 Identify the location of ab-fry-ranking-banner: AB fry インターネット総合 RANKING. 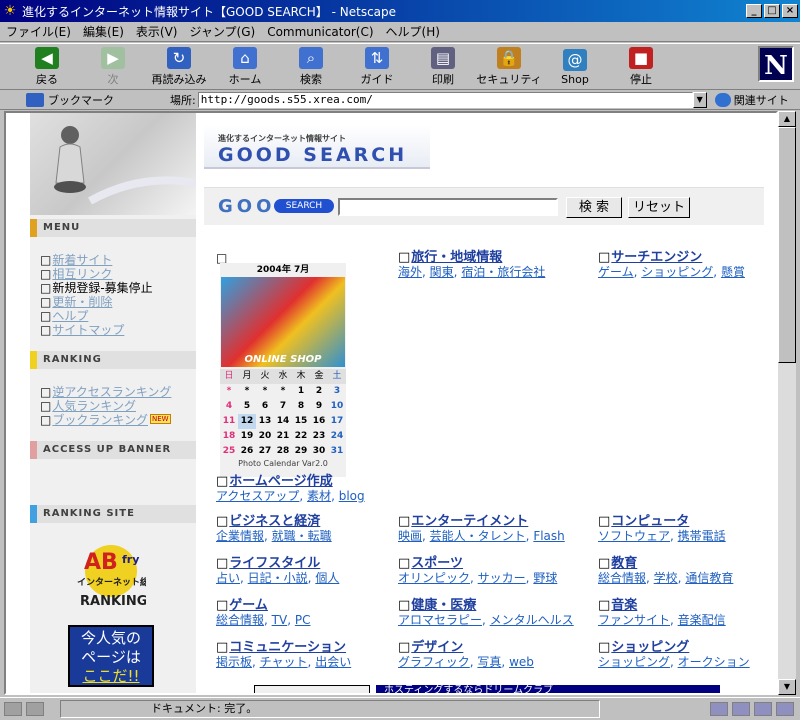
(117, 576).